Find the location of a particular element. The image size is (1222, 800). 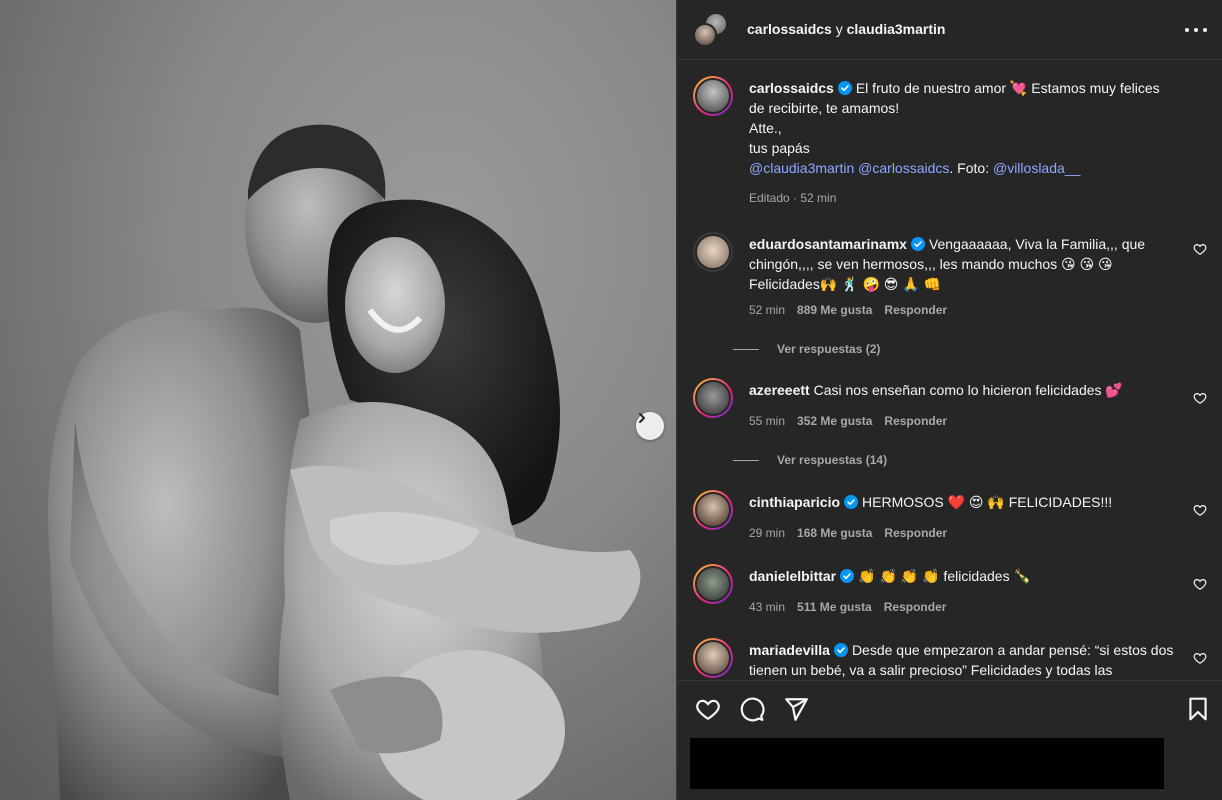

comment-username: danielelbittar is located at coordinates (792, 576).